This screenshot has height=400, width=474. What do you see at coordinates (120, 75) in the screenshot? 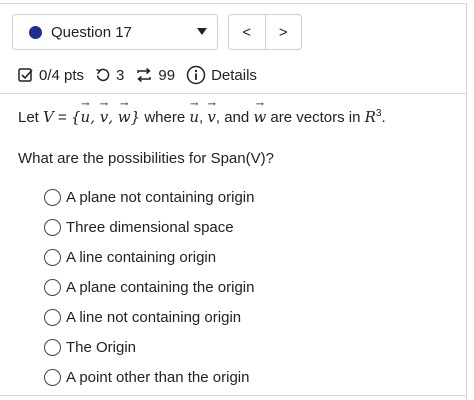
I see `attempts-count: 3` at bounding box center [120, 75].